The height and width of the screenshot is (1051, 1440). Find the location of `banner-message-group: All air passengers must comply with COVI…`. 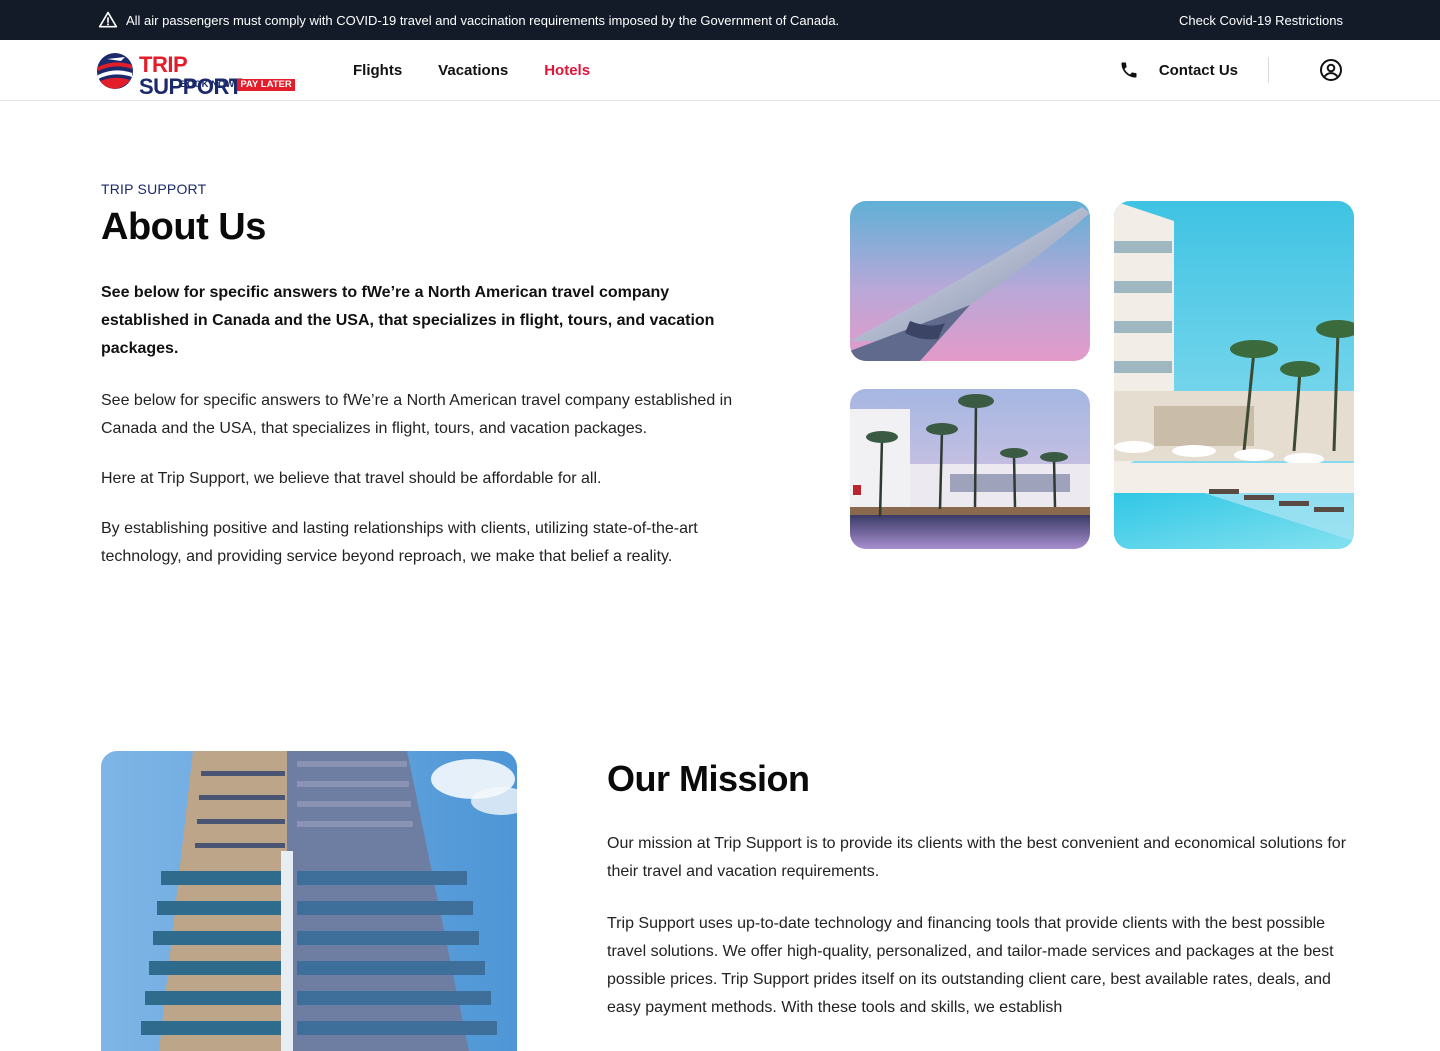

banner-message-group: All air passengers must comply with COVI… is located at coordinates (468, 20).